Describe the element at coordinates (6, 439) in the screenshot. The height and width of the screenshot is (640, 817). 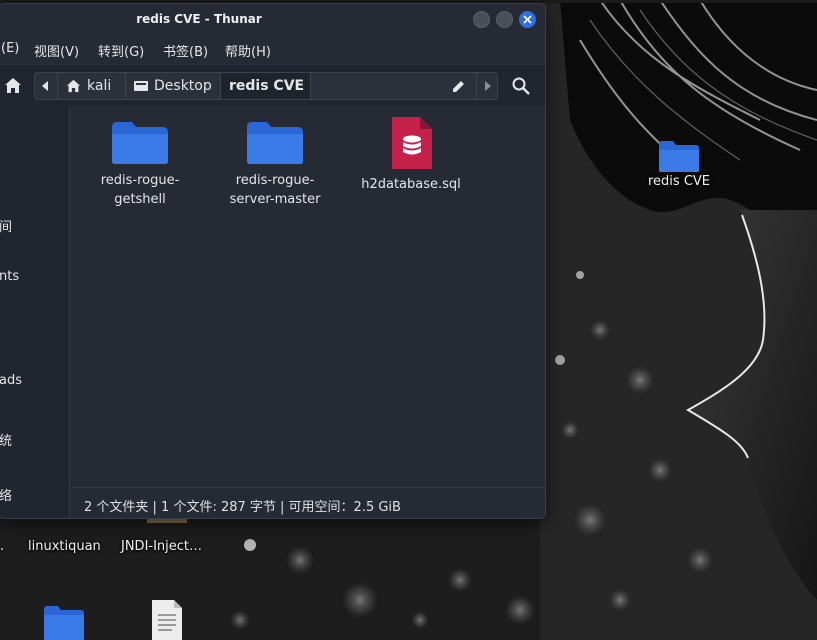
I see `sidebar-item-filesystem: 统` at that location.